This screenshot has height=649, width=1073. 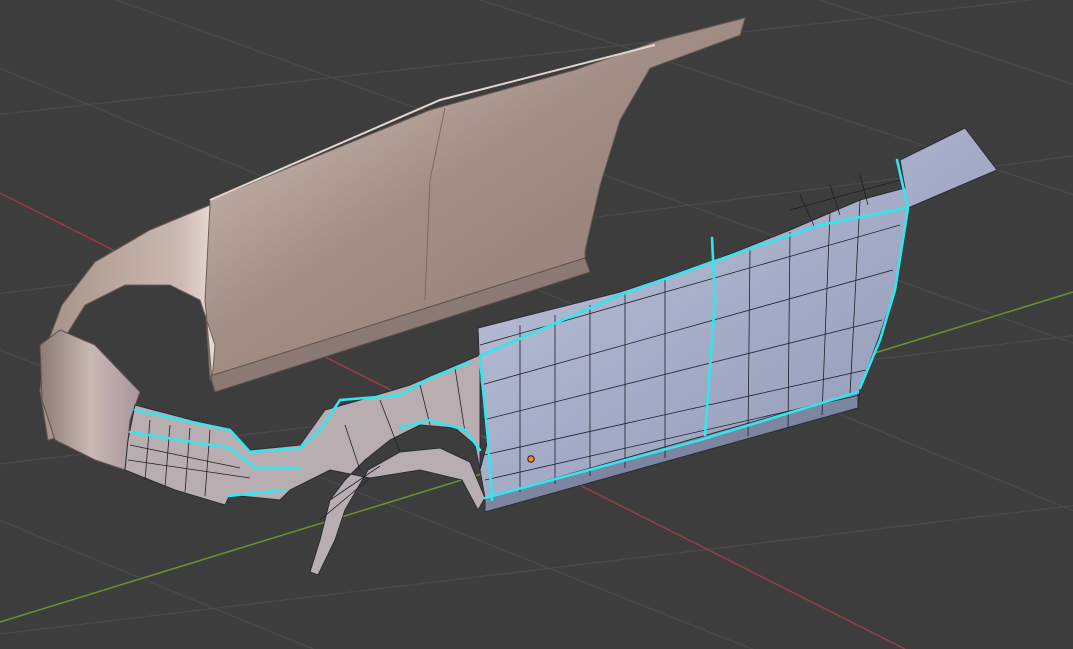 I want to click on edited-fender, so click(x=305, y=465).